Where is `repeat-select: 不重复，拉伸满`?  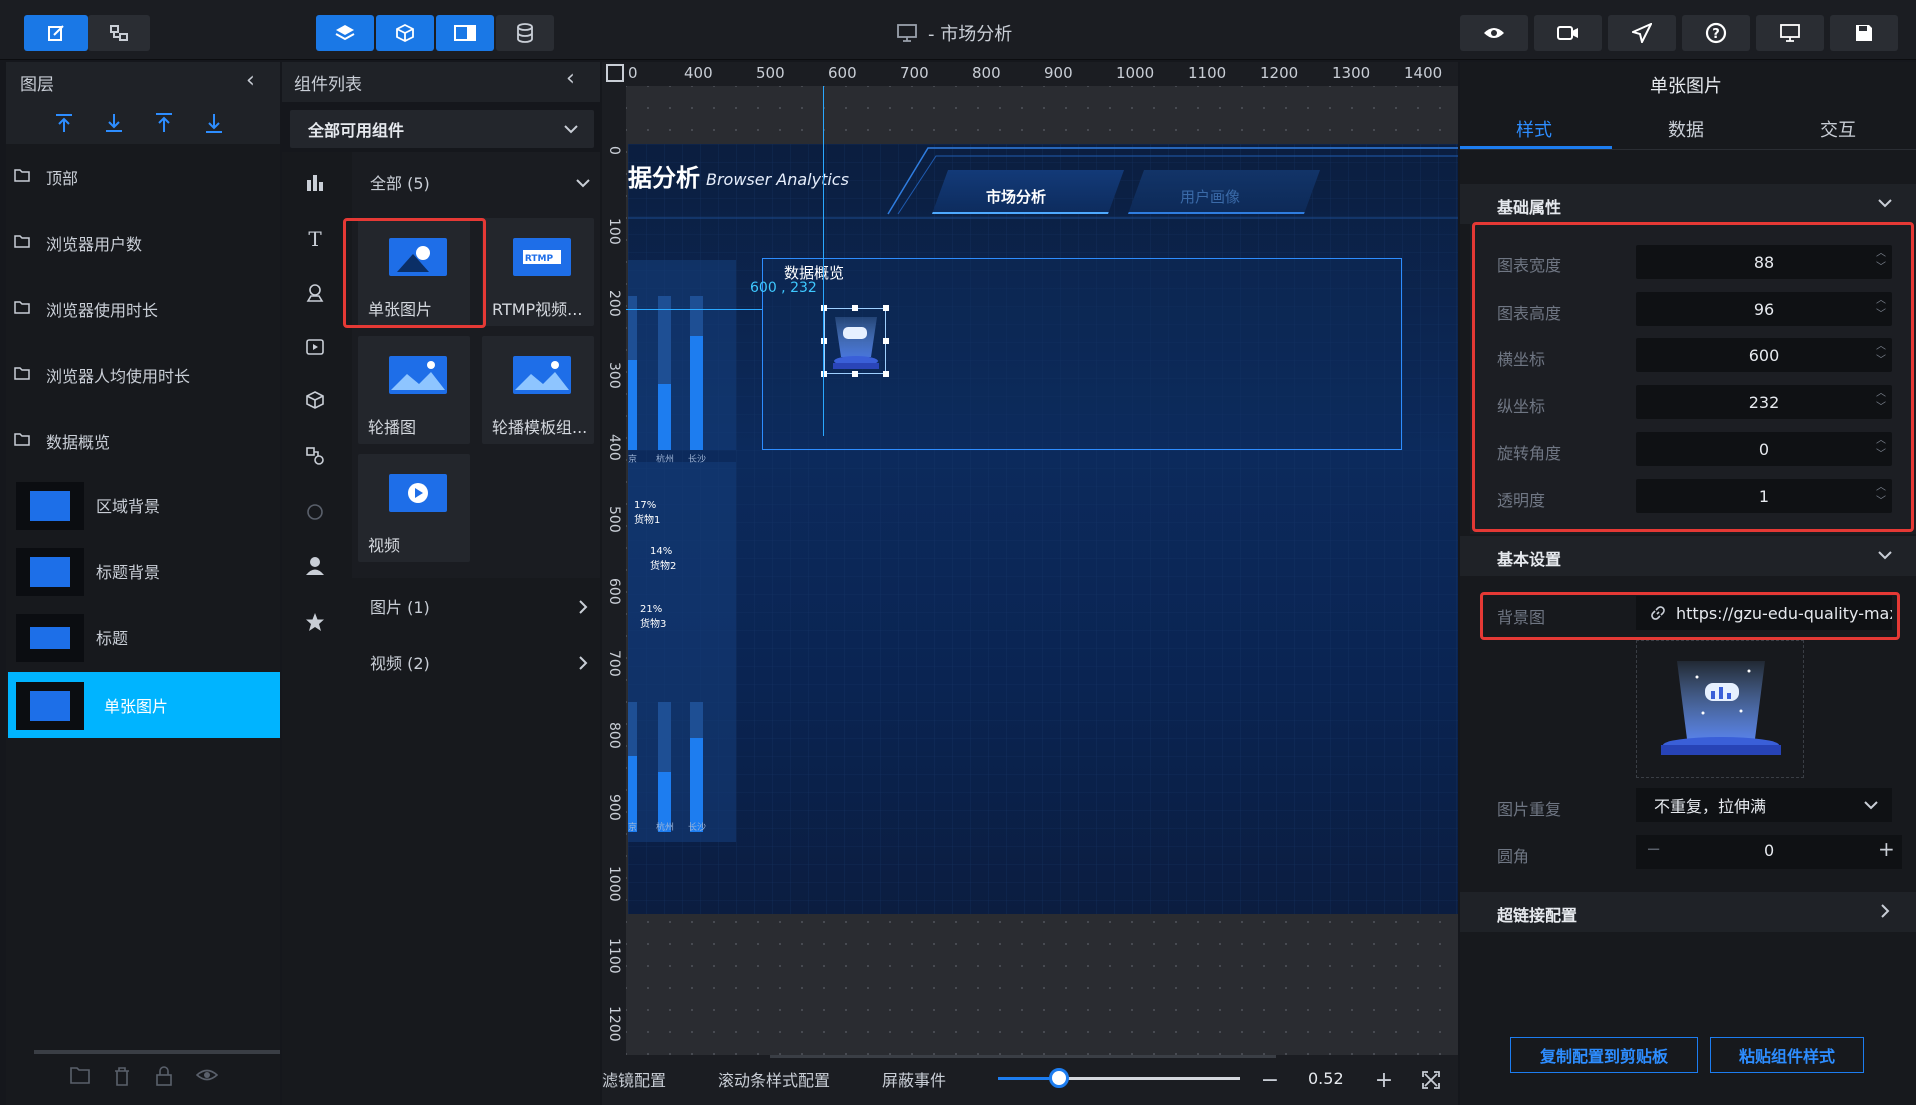 repeat-select: 不重复，拉伸满 is located at coordinates (1764, 805).